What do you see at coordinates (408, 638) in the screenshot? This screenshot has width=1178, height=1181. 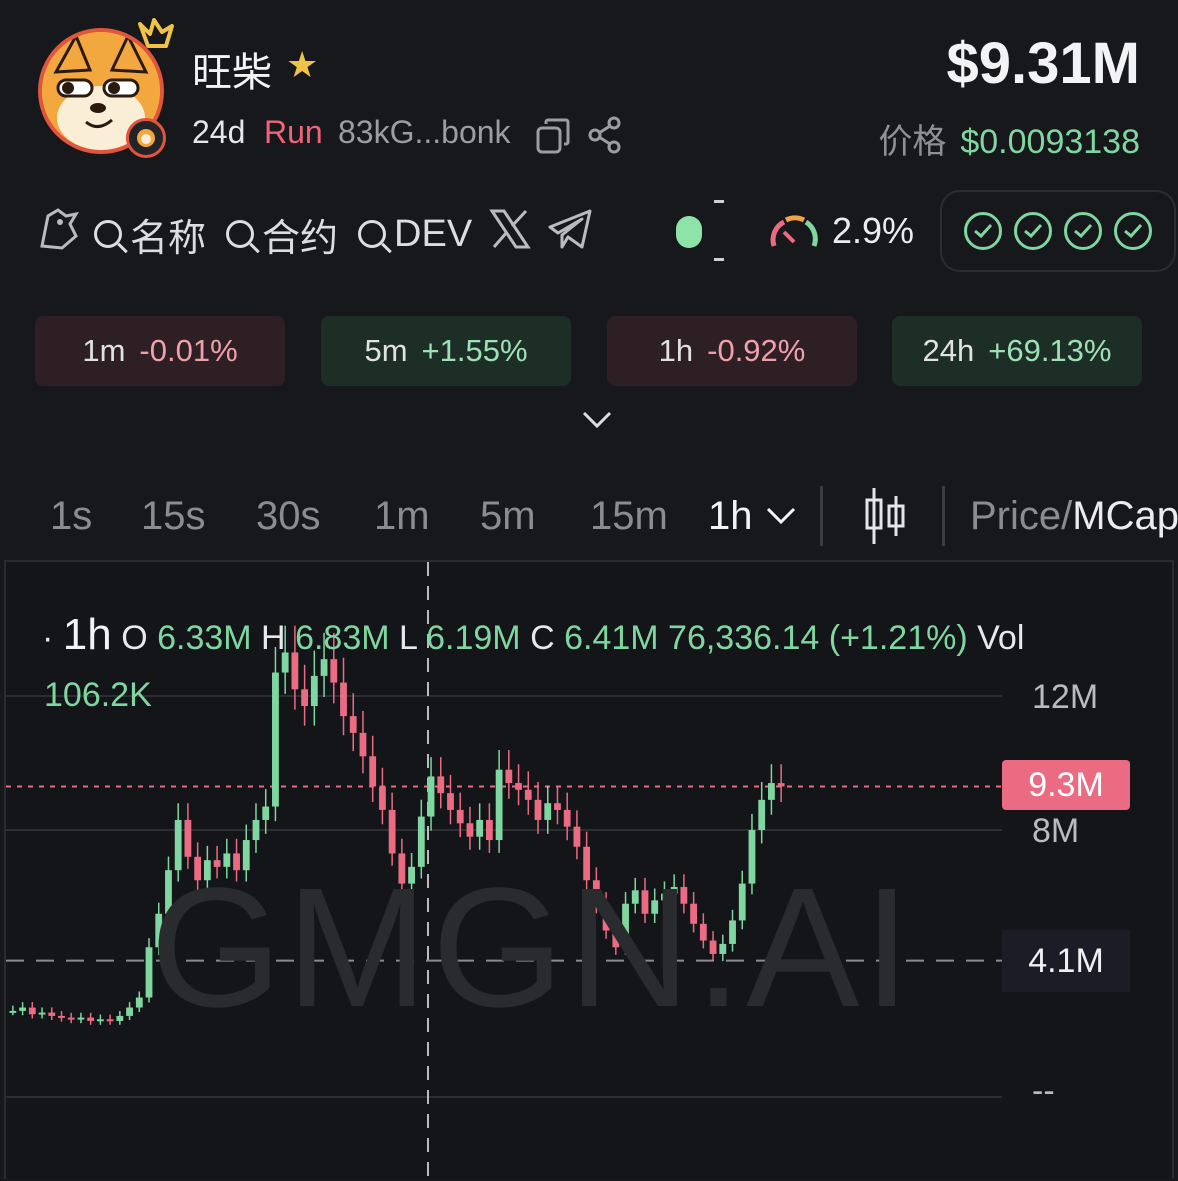 I see `low-label: L` at bounding box center [408, 638].